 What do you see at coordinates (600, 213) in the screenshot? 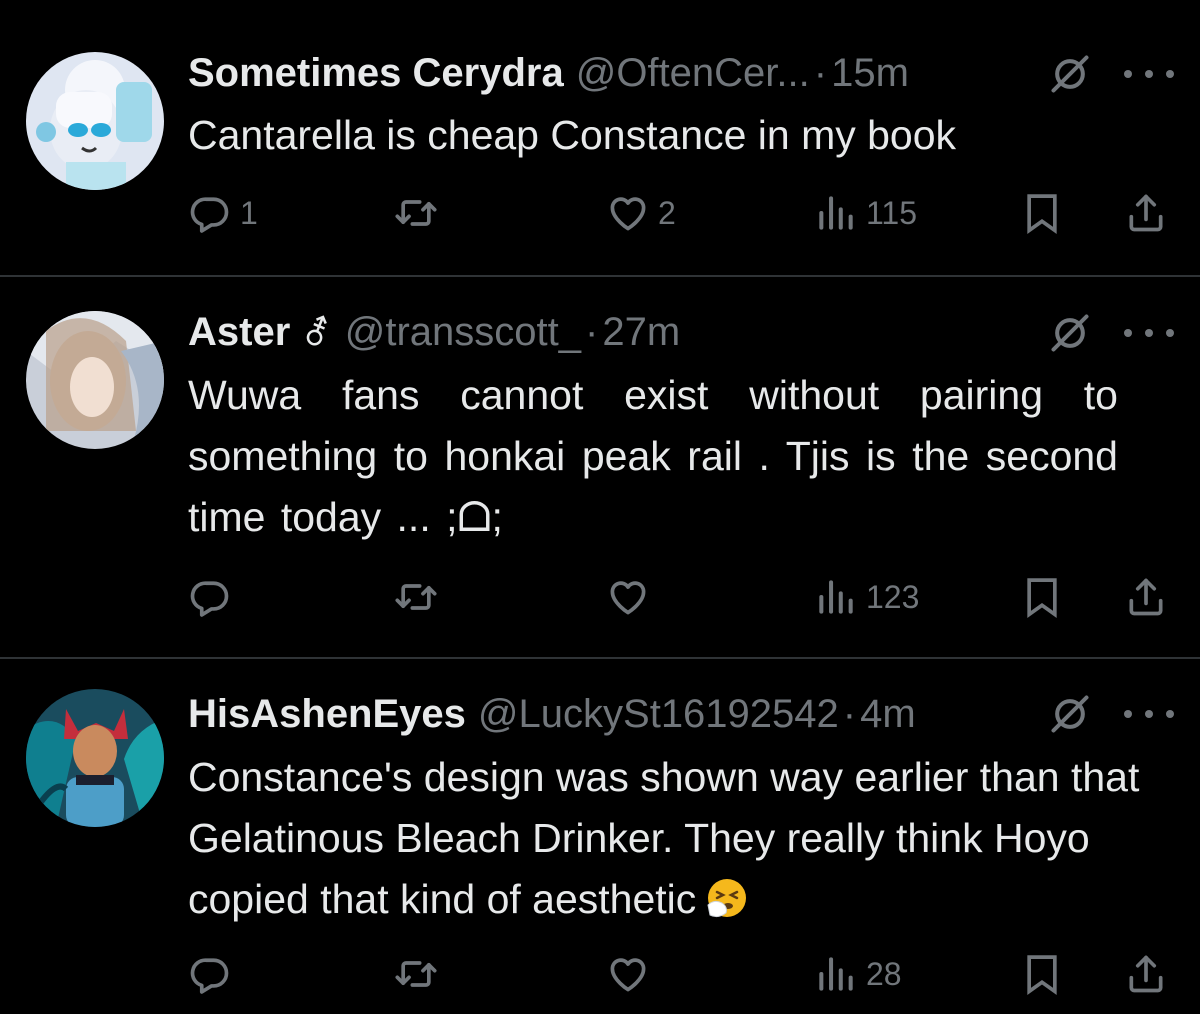
I see `action-bar: 1 2 115` at bounding box center [600, 213].